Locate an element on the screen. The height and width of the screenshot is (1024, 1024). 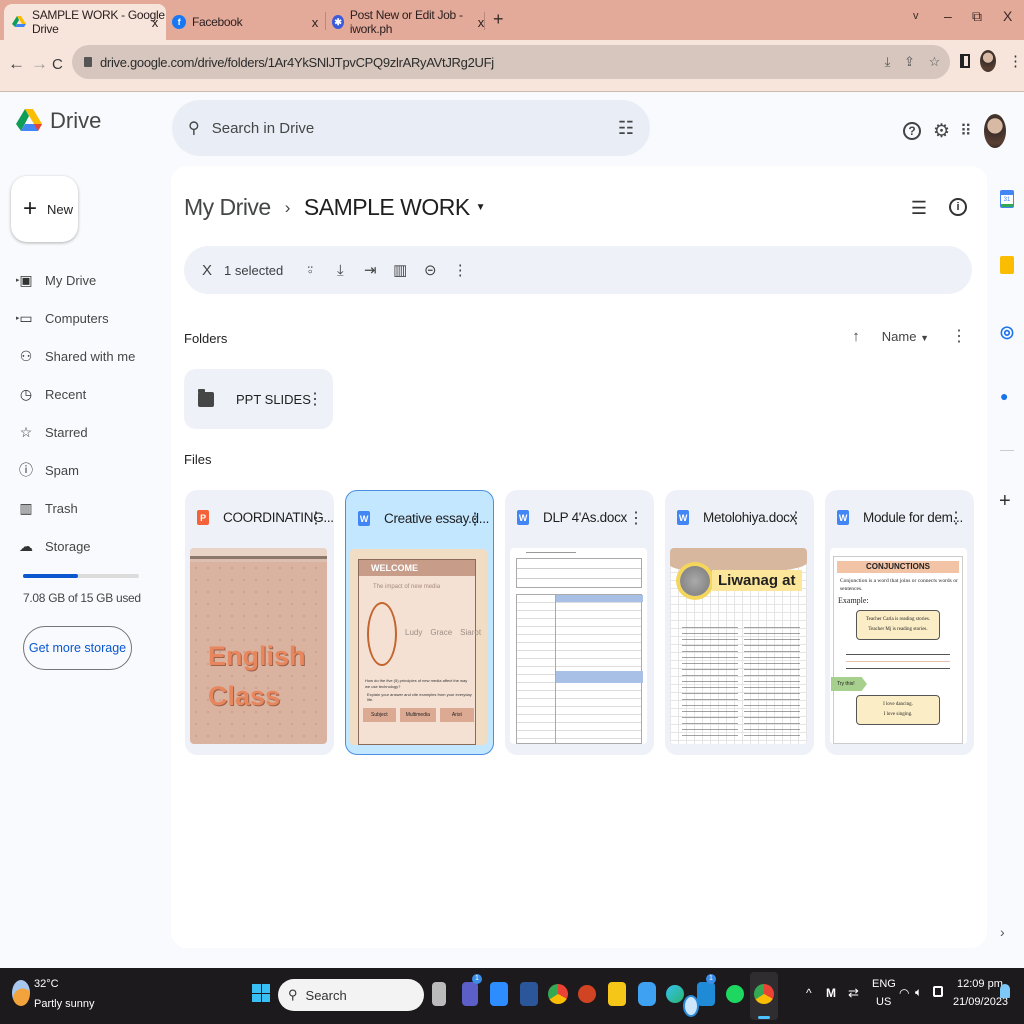
sidebar-item-my-drive: ▸ ▣ My Drive is located at coordinates (91, 280).